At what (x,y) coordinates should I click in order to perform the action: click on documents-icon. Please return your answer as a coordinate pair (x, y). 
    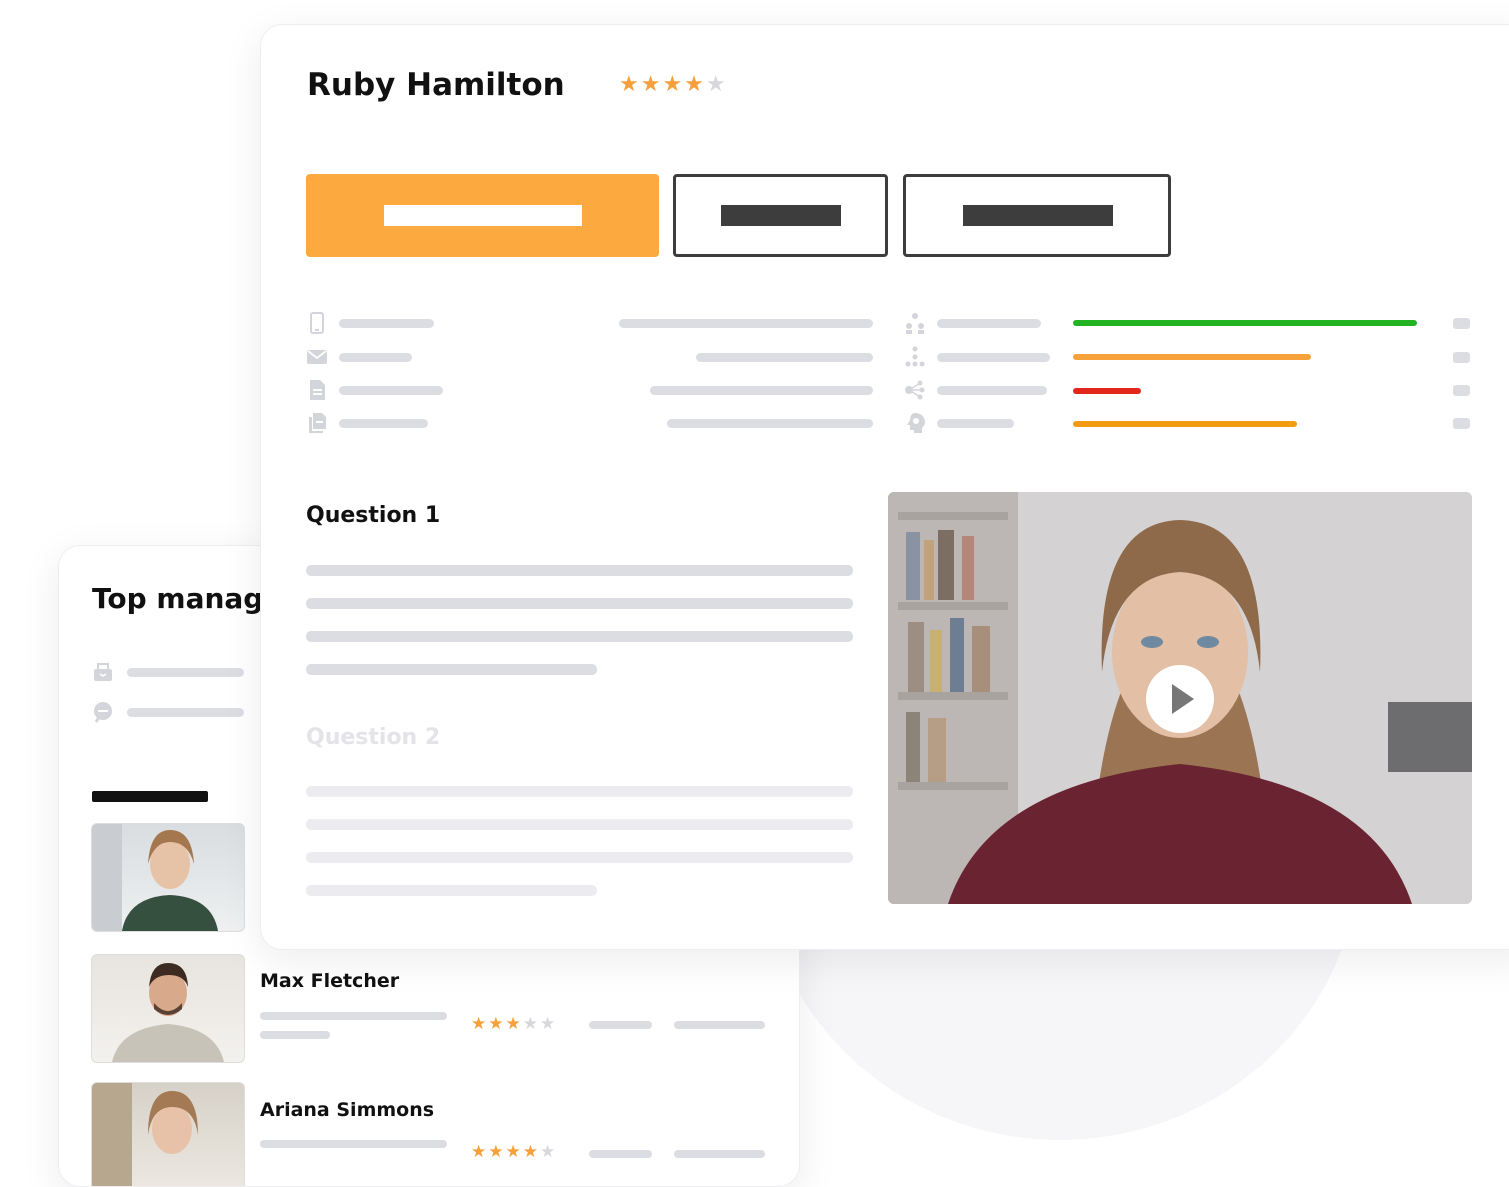
    Looking at the image, I should click on (317, 423).